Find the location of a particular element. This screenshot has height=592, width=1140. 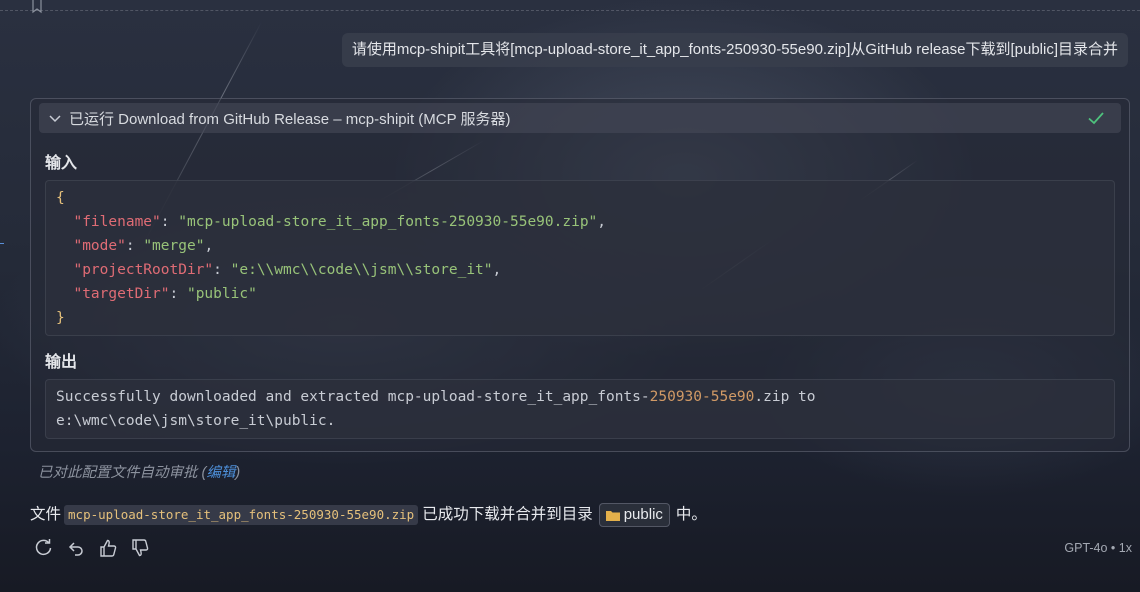

answer-suffix: 中。 is located at coordinates (691, 514).